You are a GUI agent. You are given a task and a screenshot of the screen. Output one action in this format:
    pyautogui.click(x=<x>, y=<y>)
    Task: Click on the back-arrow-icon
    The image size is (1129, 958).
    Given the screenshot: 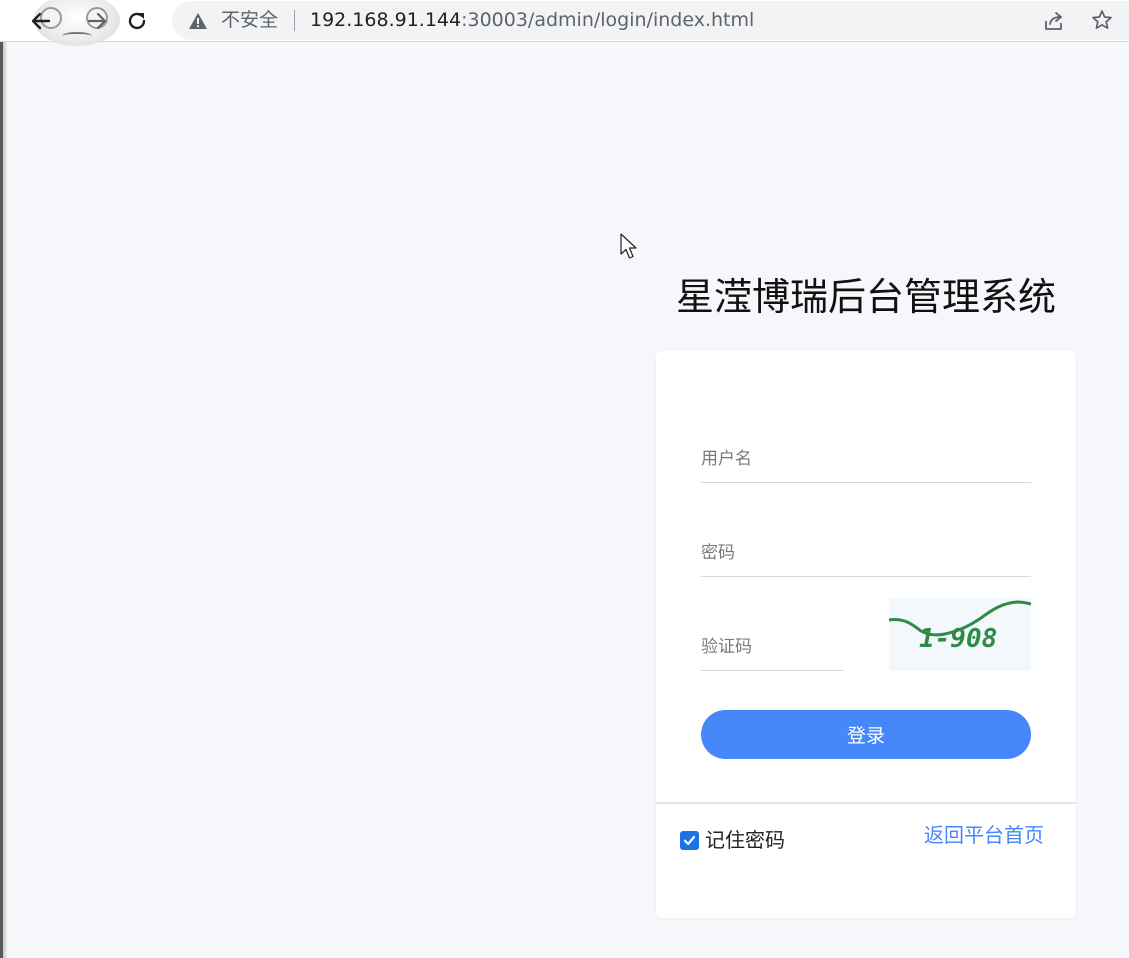 What is the action you would take?
    pyautogui.click(x=41, y=21)
    